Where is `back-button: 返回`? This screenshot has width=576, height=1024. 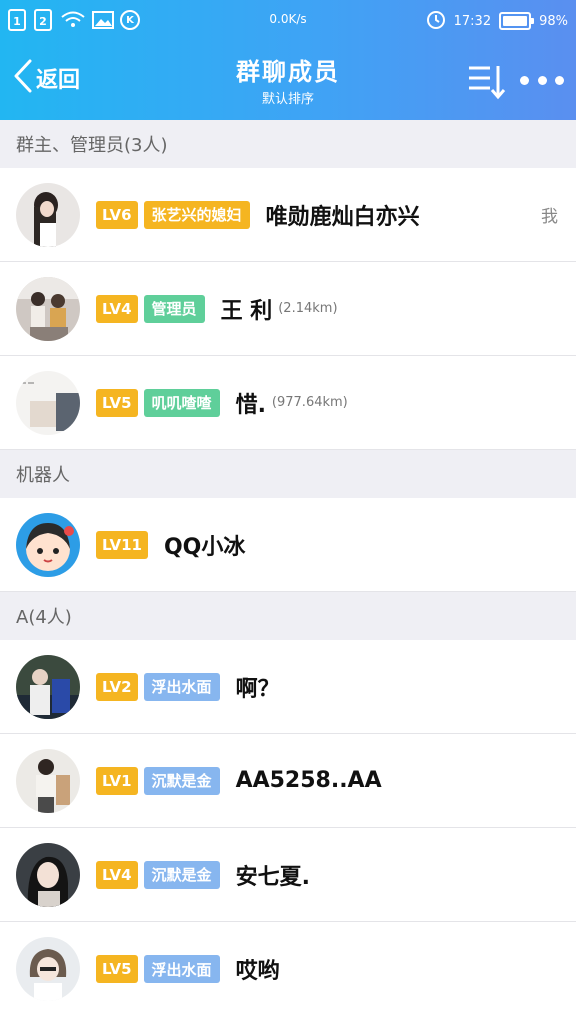
back-button: 返回 is located at coordinates (46, 78).